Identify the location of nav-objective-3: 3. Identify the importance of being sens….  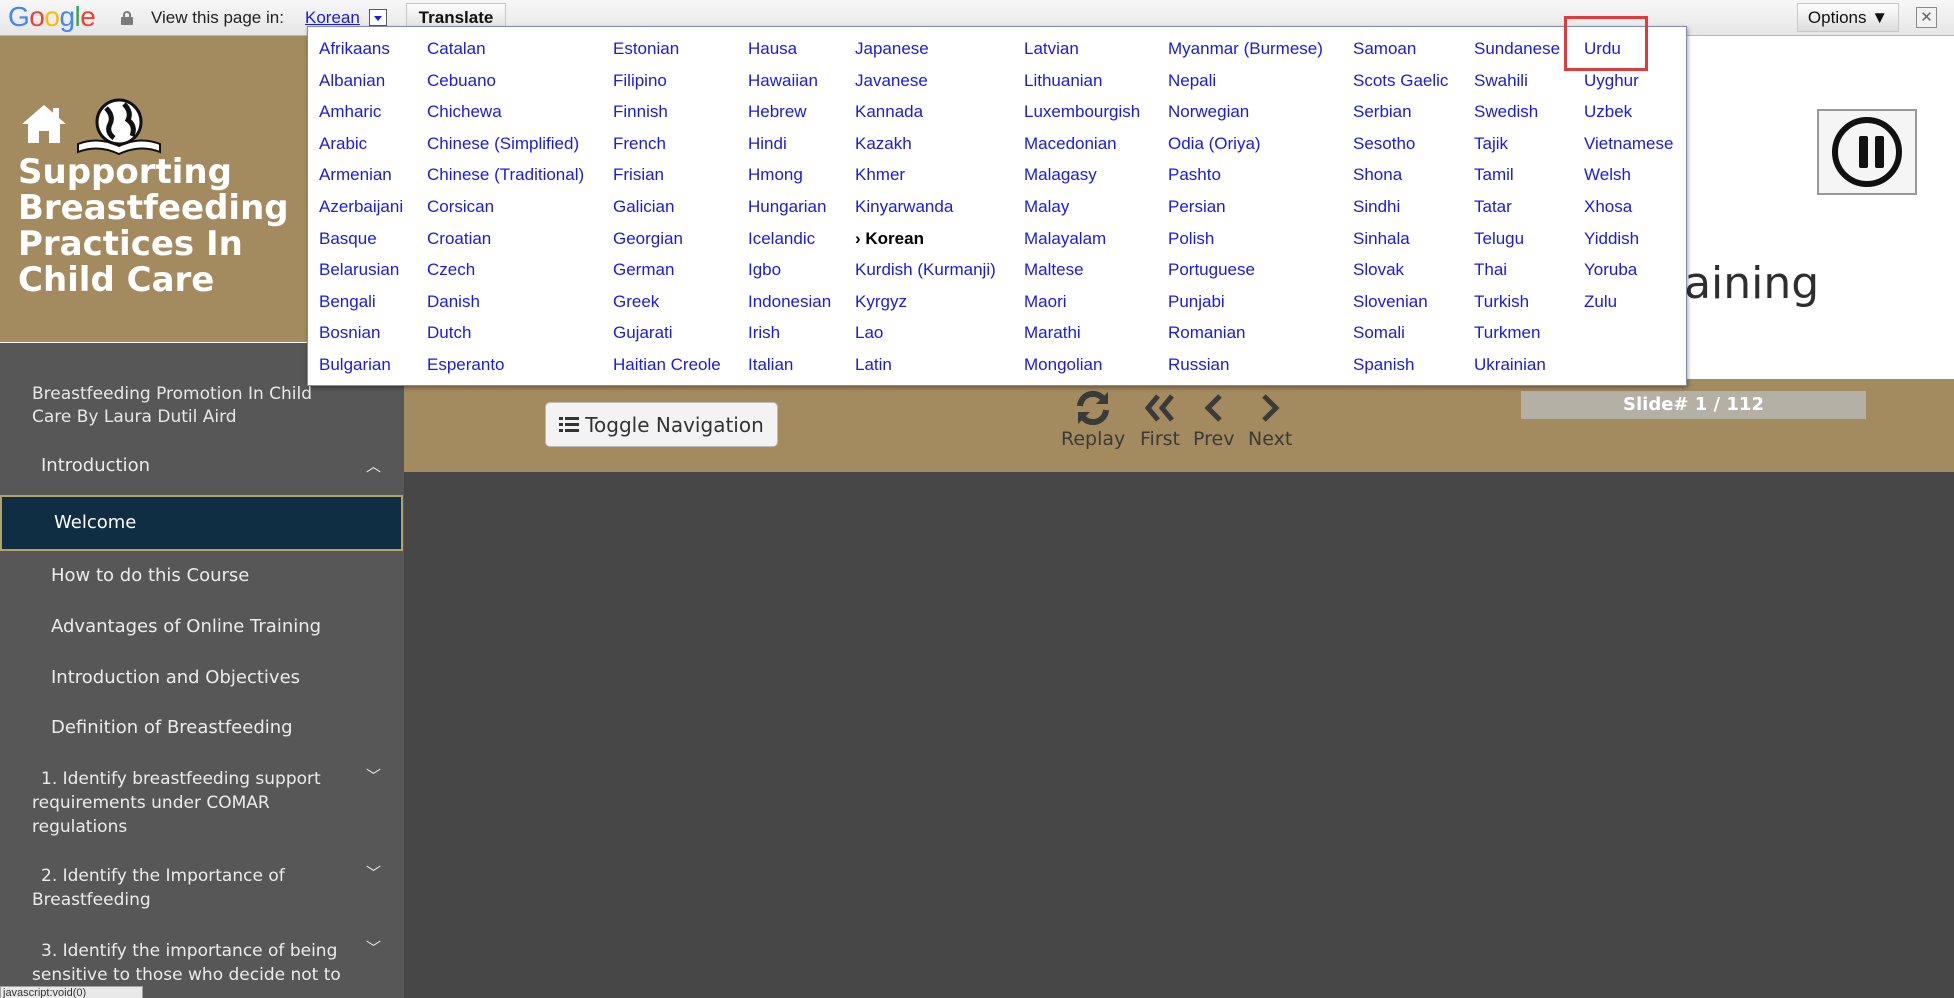
(192, 963).